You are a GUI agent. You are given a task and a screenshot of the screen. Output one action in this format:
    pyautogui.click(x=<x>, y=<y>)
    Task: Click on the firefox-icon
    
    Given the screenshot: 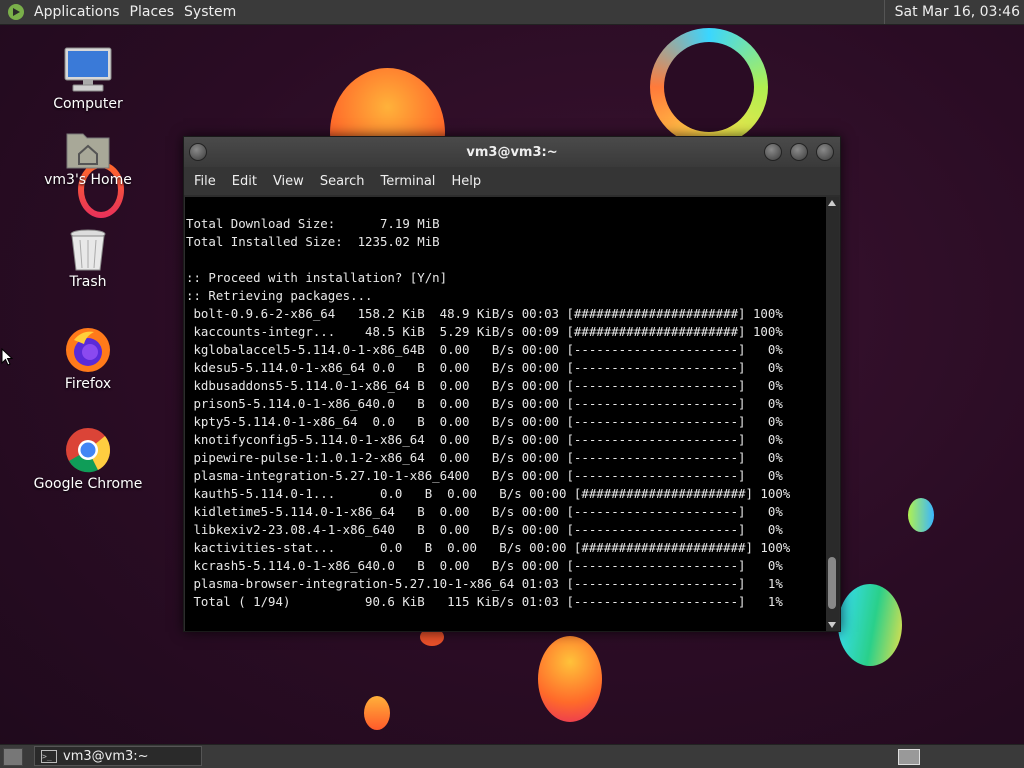 What is the action you would take?
    pyautogui.click(x=88, y=350)
    